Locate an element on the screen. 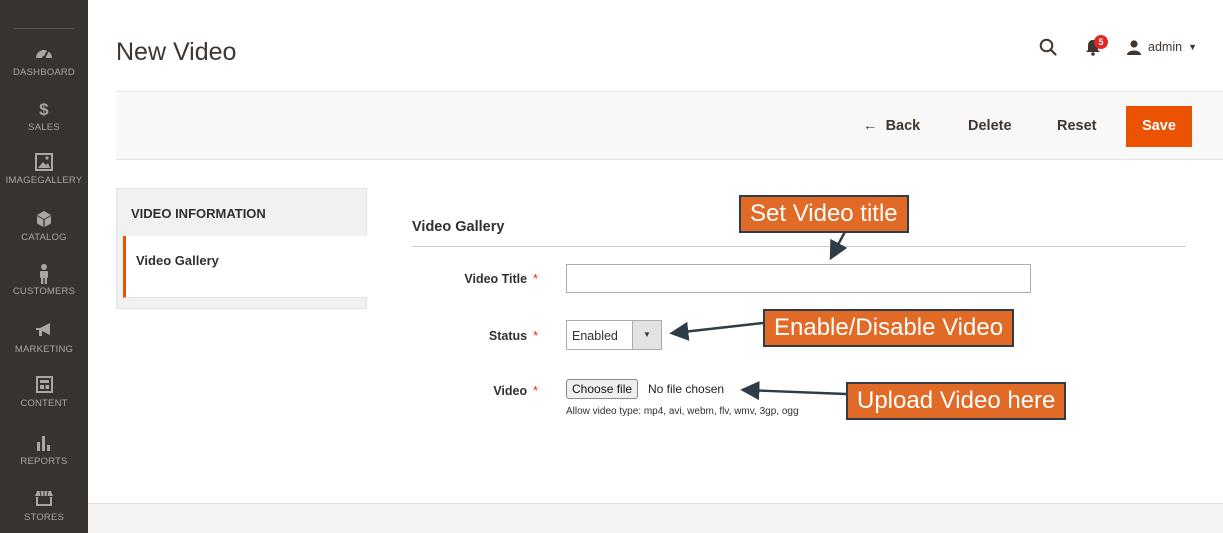 The height and width of the screenshot is (533, 1223). upload-callout: Upload Video here is located at coordinates (956, 401).